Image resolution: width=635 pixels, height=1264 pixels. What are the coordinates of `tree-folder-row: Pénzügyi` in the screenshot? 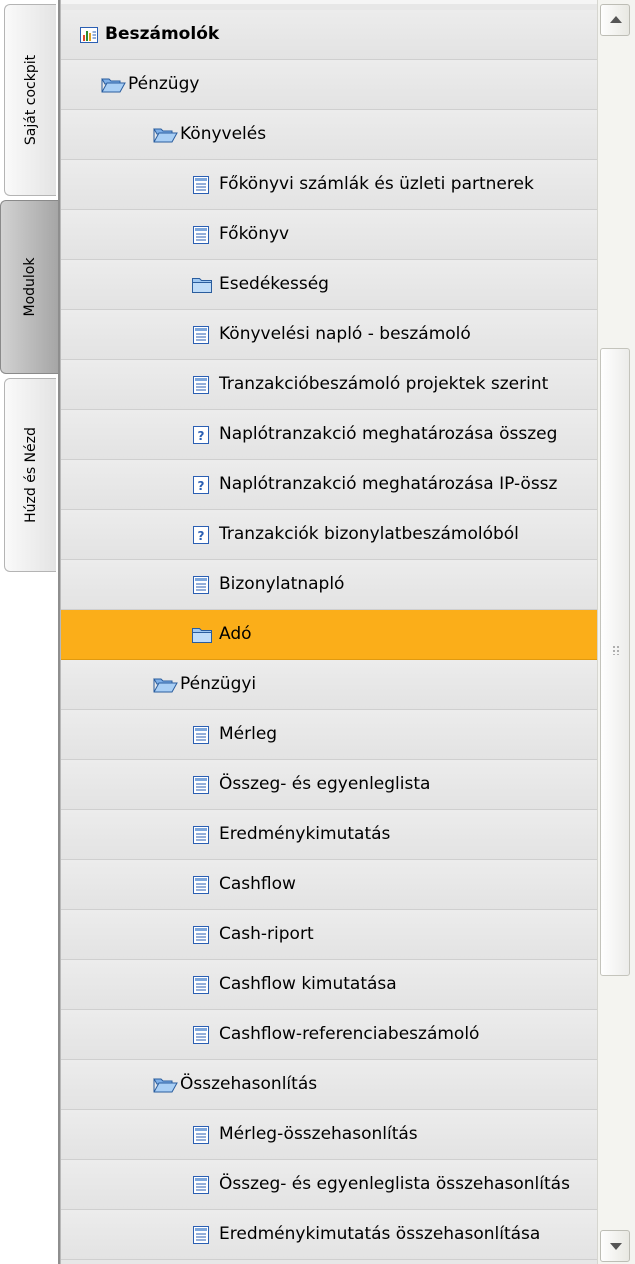 It's located at (329, 685).